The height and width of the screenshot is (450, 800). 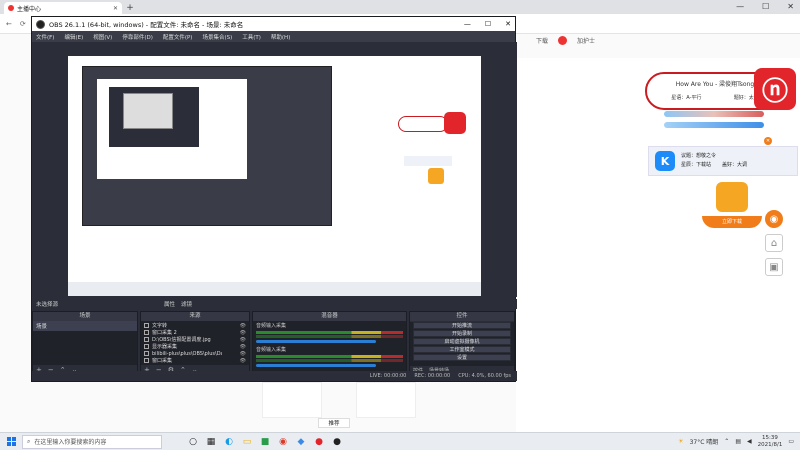 What do you see at coordinates (146, 353) in the screenshot?
I see `browser-source-icon` at bounding box center [146, 353].